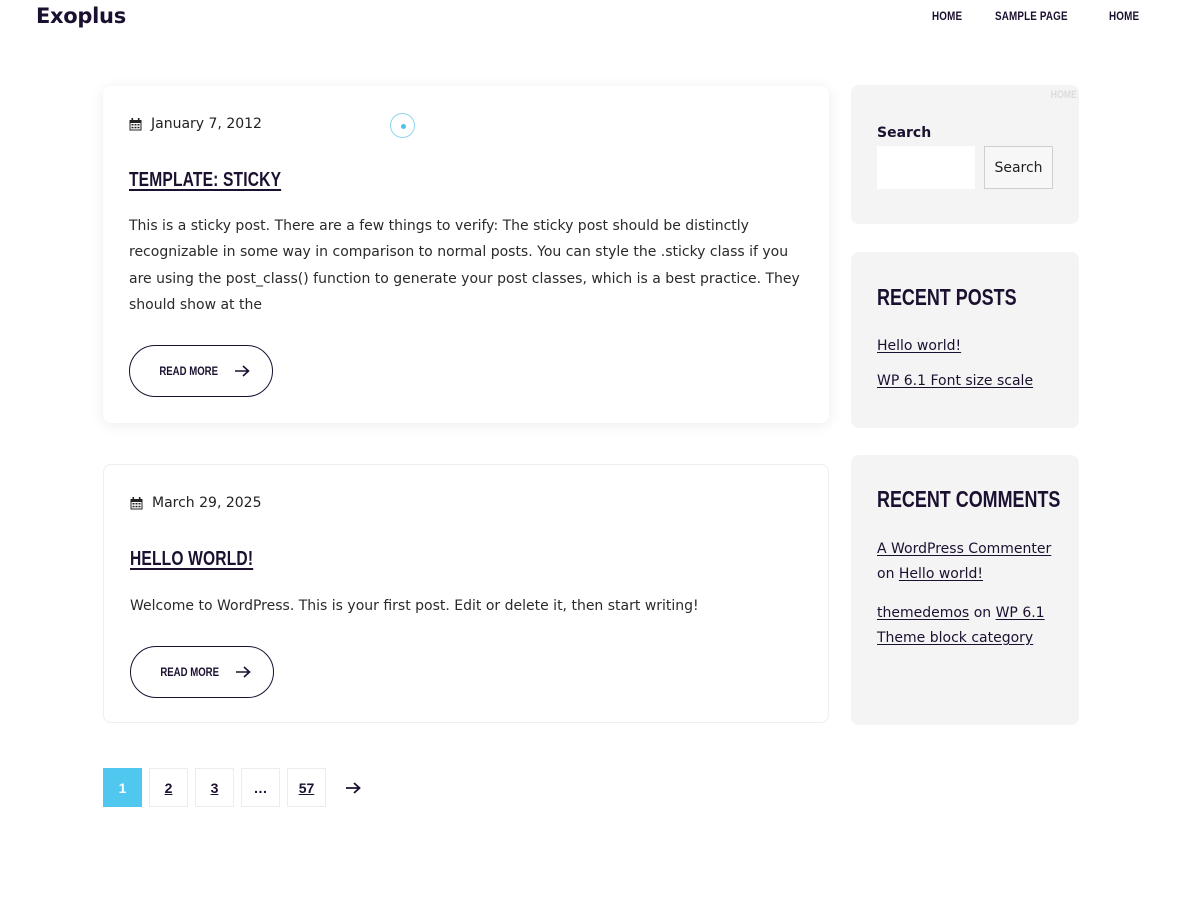  What do you see at coordinates (967, 562) in the screenshot?
I see `comment-item: A WordPress Commenter on Hello world!` at bounding box center [967, 562].